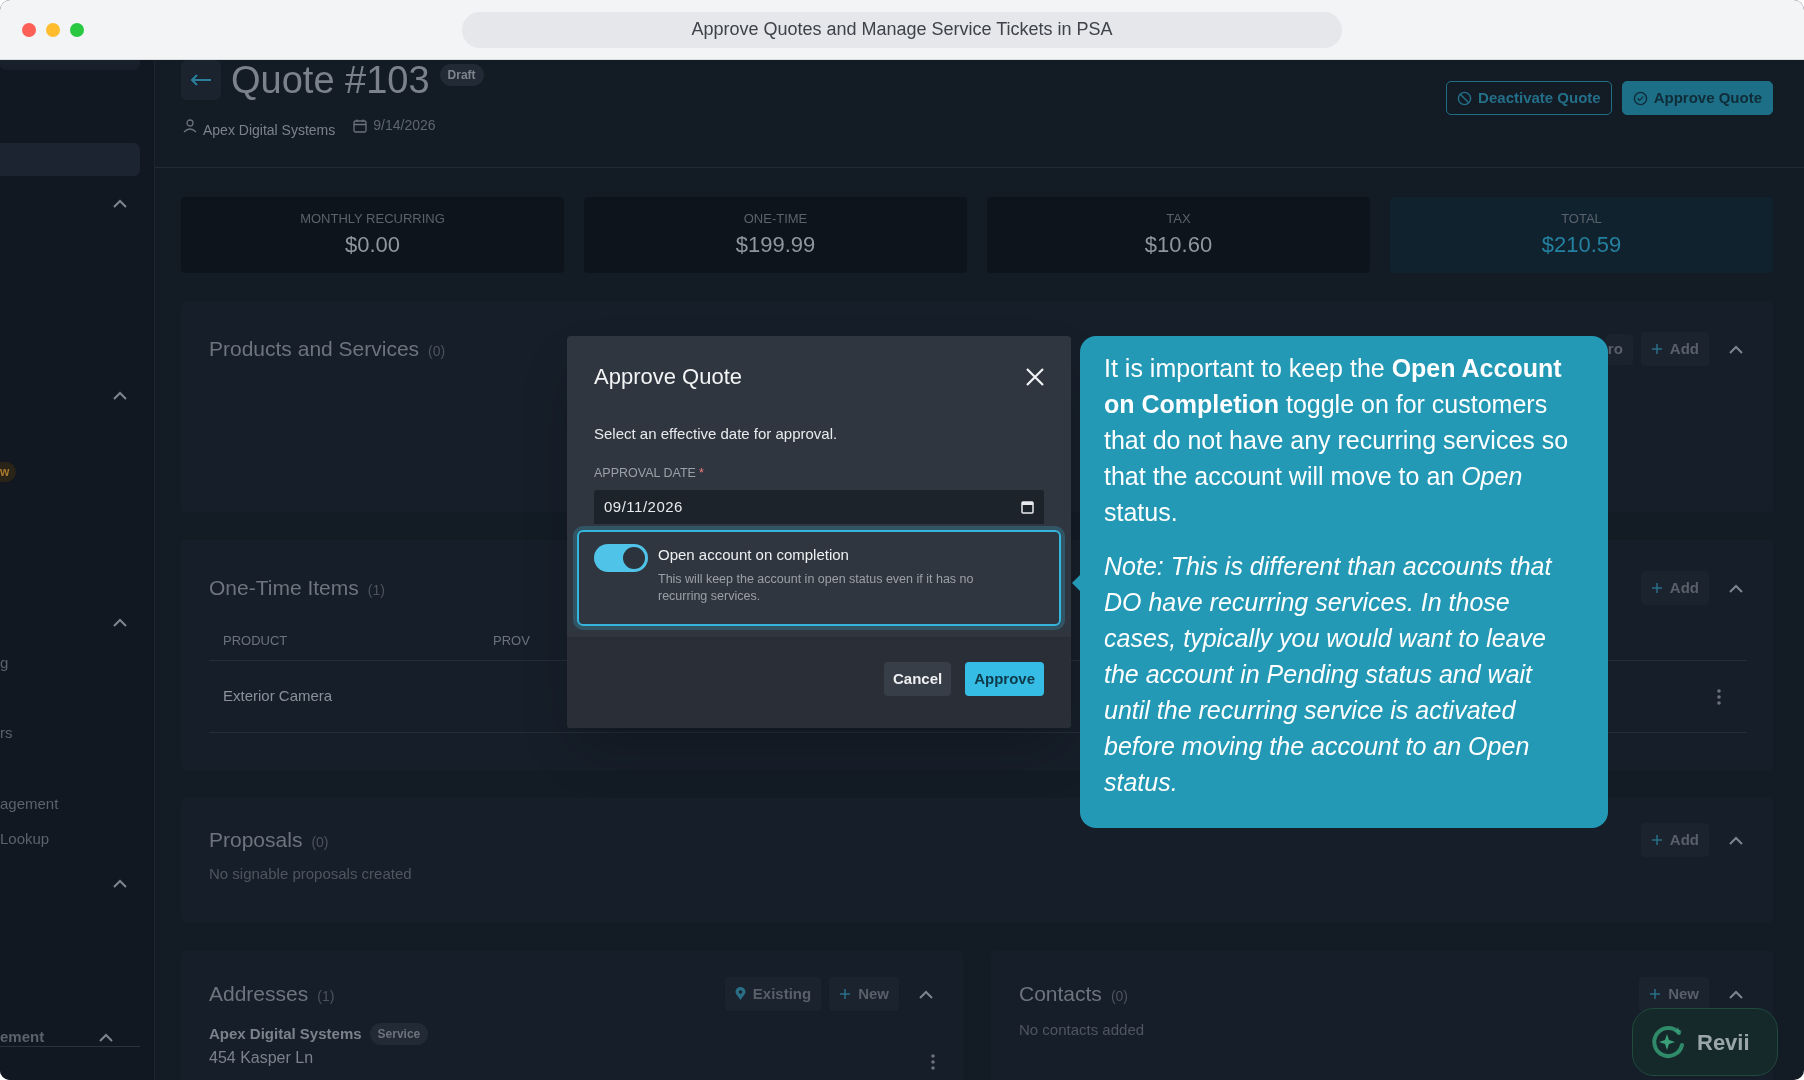 This screenshot has width=1804, height=1080. What do you see at coordinates (262, 1057) in the screenshot?
I see `address-line: 454 Kasper Ln` at bounding box center [262, 1057].